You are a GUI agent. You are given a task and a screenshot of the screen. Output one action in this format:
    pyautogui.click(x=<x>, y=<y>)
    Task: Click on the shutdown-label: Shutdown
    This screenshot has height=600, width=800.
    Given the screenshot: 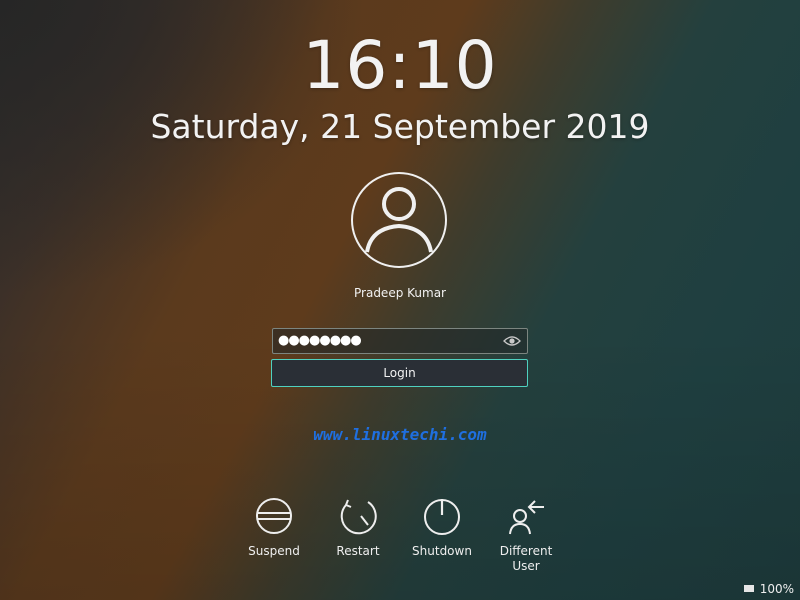 What is the action you would take?
    pyautogui.click(x=442, y=551)
    